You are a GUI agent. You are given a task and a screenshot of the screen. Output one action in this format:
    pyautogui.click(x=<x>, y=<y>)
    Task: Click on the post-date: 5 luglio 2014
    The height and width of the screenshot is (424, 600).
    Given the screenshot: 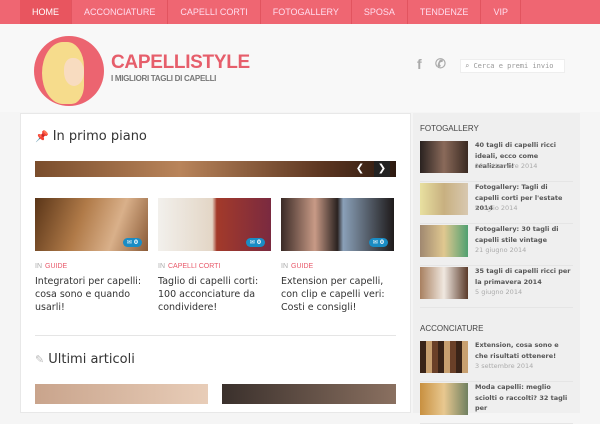 What is the action you would take?
    pyautogui.click(x=496, y=208)
    